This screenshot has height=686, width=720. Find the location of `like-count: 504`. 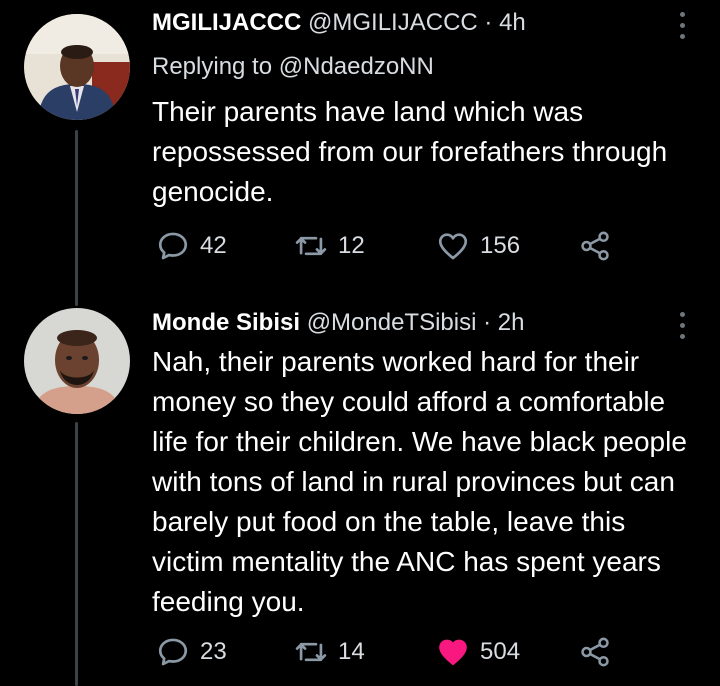

like-count: 504 is located at coordinates (500, 651).